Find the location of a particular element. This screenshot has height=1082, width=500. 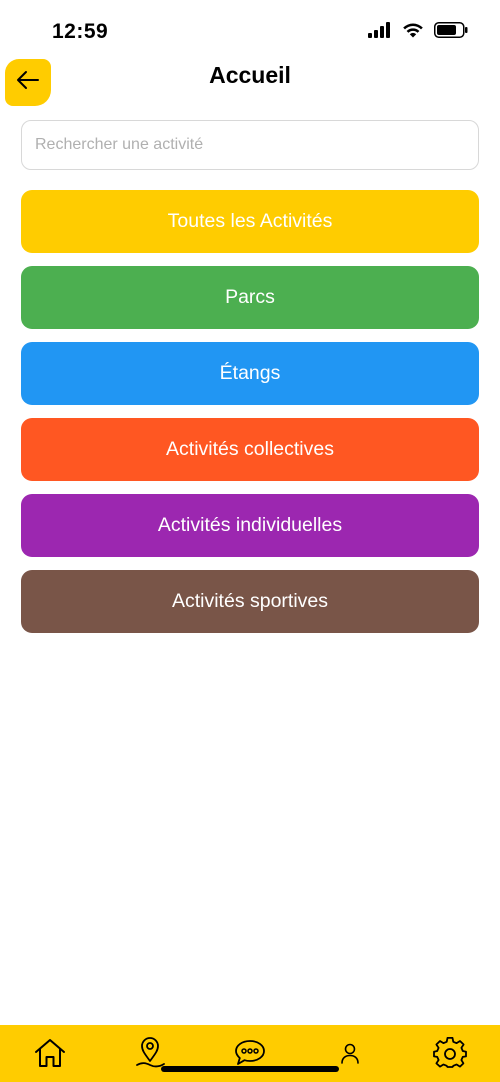

status-time: 12:59 is located at coordinates (80, 31).